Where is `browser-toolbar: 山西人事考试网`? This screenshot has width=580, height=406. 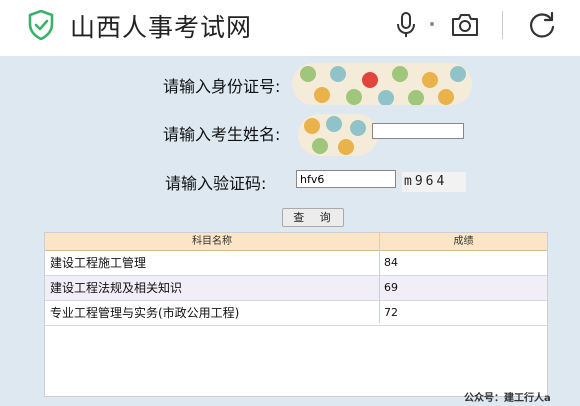
browser-toolbar: 山西人事考试网 is located at coordinates (290, 28).